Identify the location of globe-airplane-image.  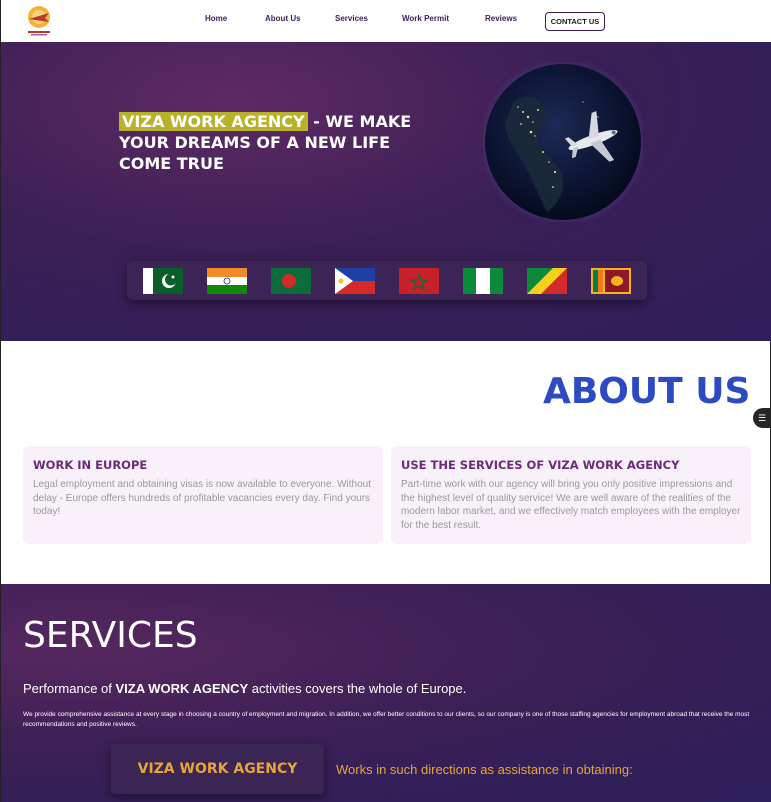
(563, 142).